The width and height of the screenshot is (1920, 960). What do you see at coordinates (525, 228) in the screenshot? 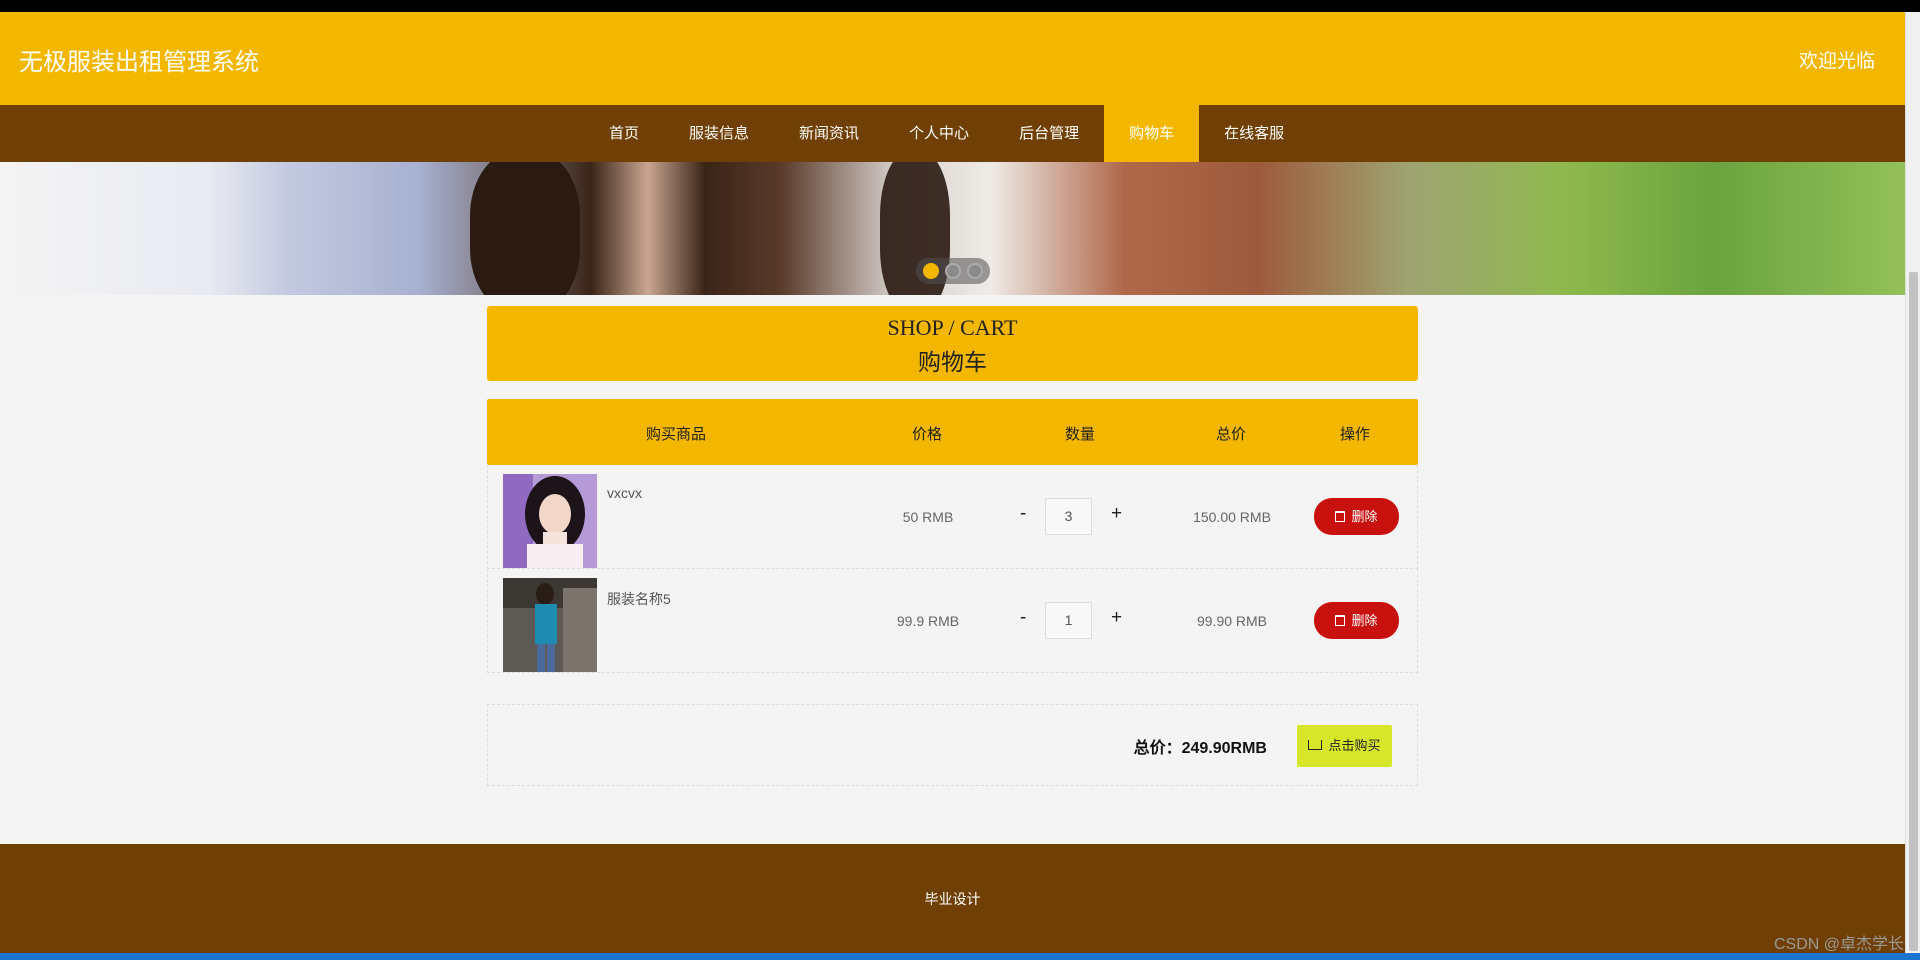
I see `banner-image` at bounding box center [525, 228].